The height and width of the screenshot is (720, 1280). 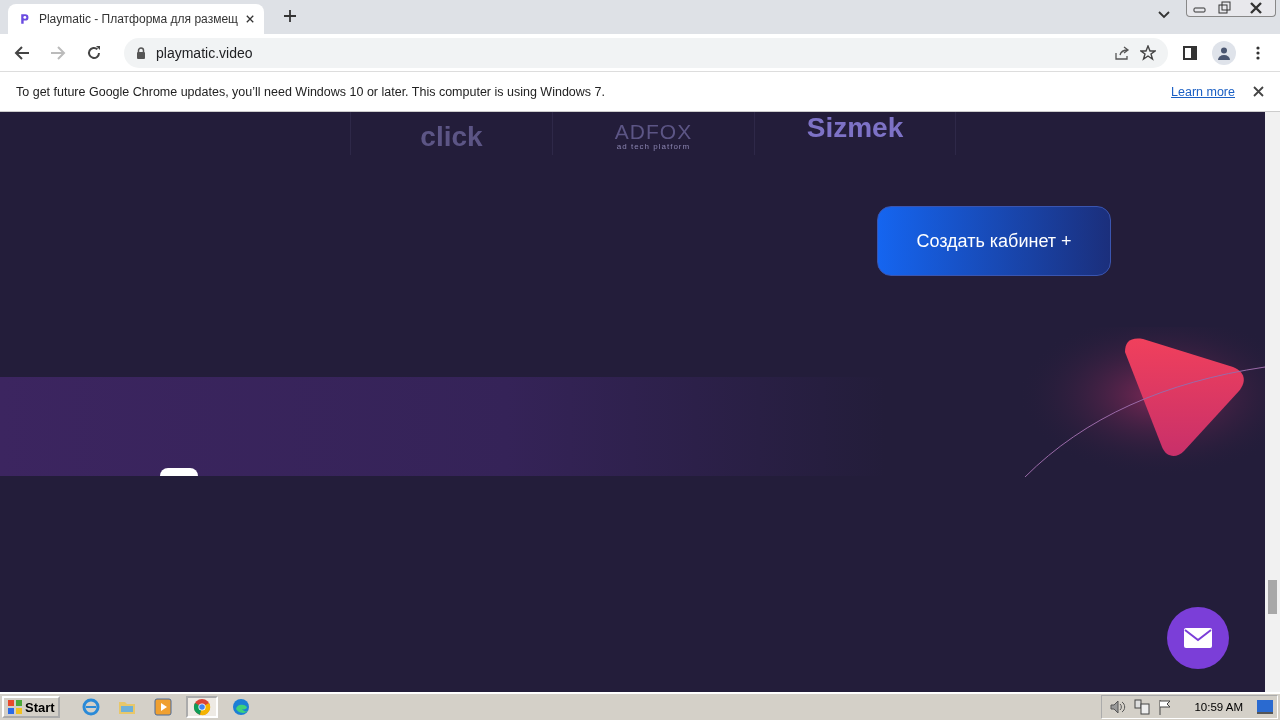 What do you see at coordinates (1190, 52) in the screenshot?
I see `side-panel-icon` at bounding box center [1190, 52].